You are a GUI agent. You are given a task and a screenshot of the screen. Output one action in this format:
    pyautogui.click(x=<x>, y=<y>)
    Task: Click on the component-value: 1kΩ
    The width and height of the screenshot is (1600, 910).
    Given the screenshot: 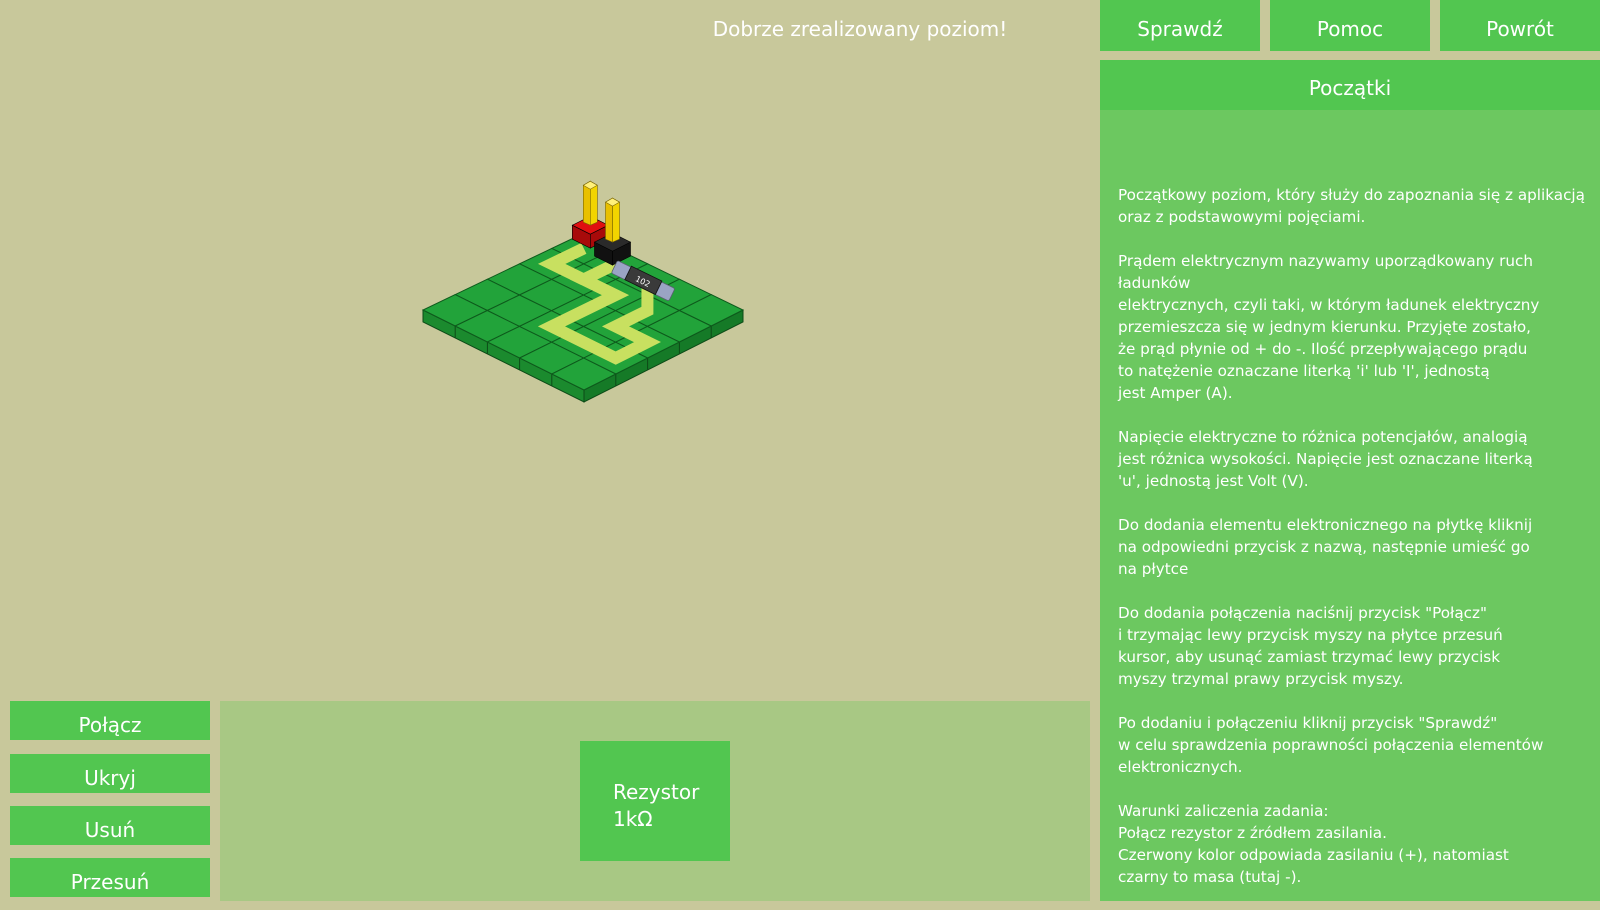 What is the action you would take?
    pyautogui.click(x=633, y=819)
    